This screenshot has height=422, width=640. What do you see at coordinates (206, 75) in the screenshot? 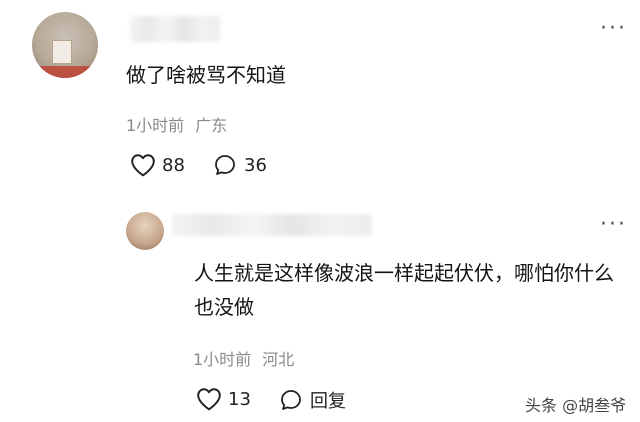
I see `comment-text: 做了啥被骂不知道` at bounding box center [206, 75].